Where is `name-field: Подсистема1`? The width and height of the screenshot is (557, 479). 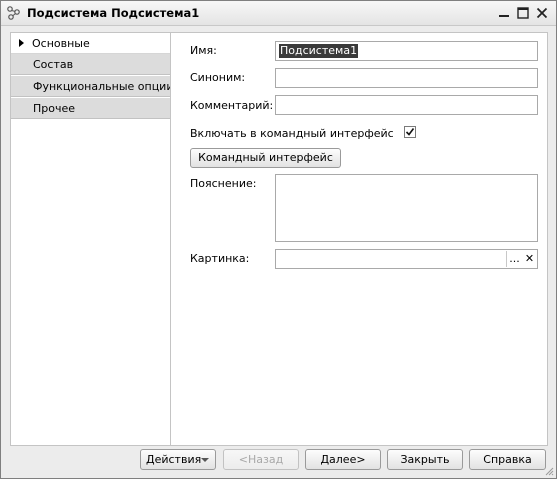
name-field: Подсистема1 is located at coordinates (406, 51).